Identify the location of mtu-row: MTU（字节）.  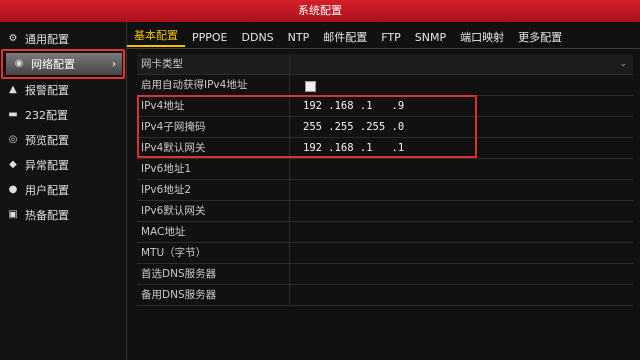
(385, 253).